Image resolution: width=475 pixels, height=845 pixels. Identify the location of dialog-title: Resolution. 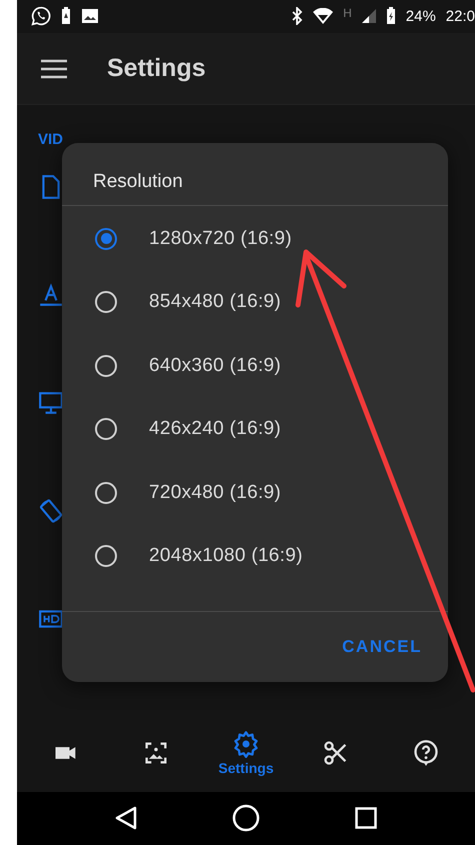
(255, 174).